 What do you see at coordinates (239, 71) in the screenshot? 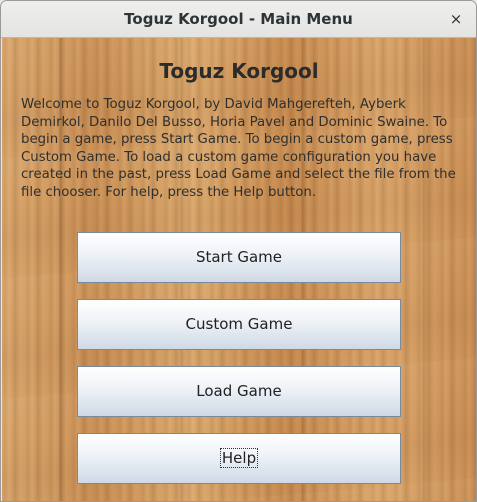
I see `page-title: Toguz Korgool` at bounding box center [239, 71].